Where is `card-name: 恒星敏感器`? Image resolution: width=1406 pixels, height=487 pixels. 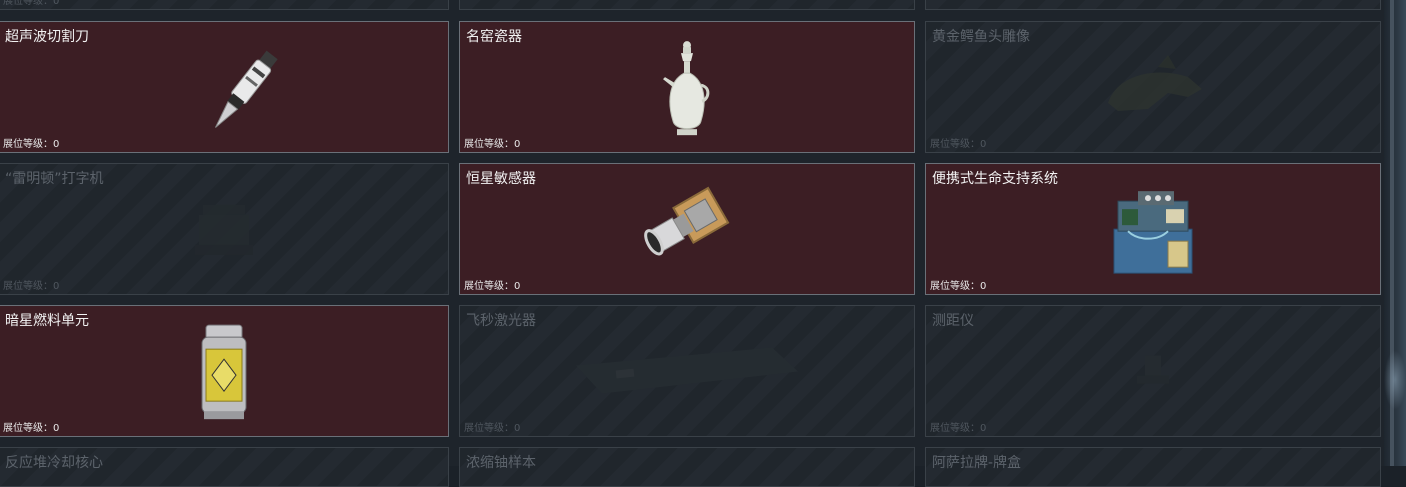
card-name: 恒星敏感器 is located at coordinates (501, 179).